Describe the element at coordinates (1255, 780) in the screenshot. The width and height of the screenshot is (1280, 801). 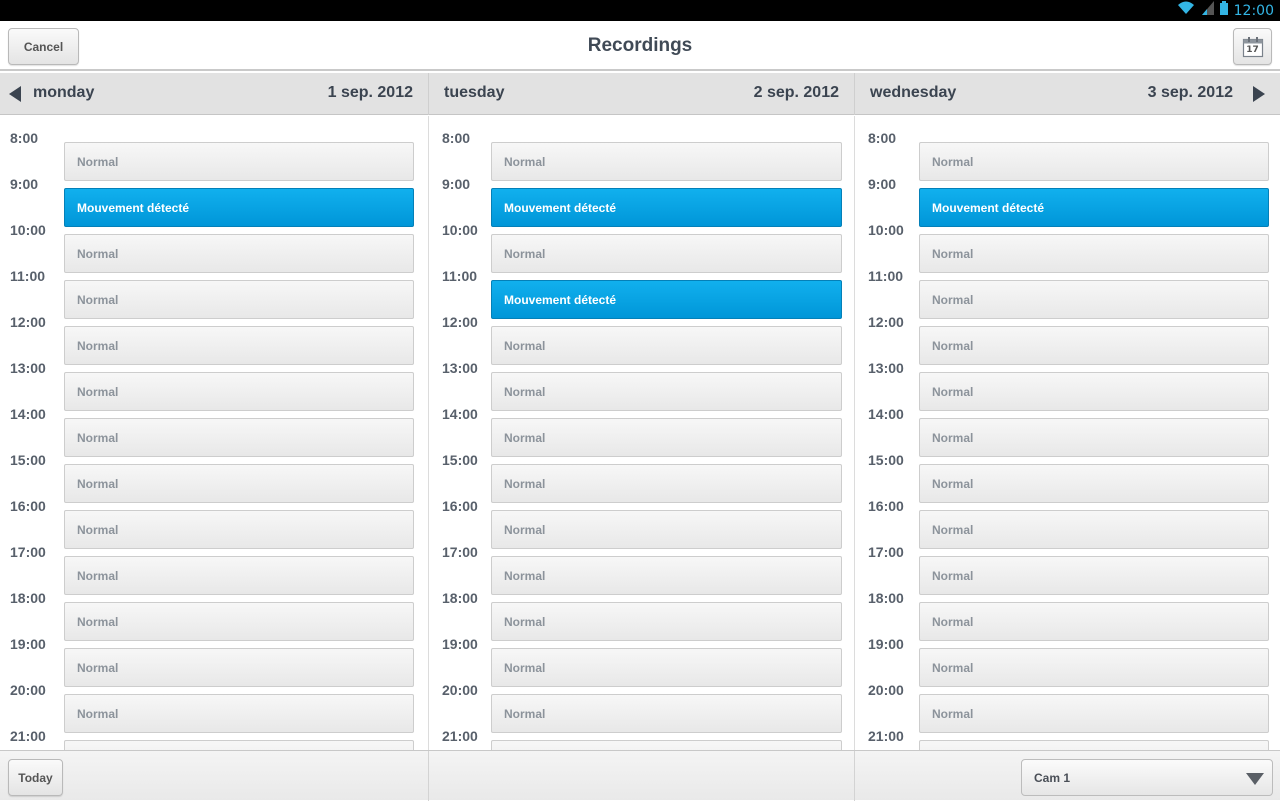
I see `dropdown-triangle-icon` at that location.